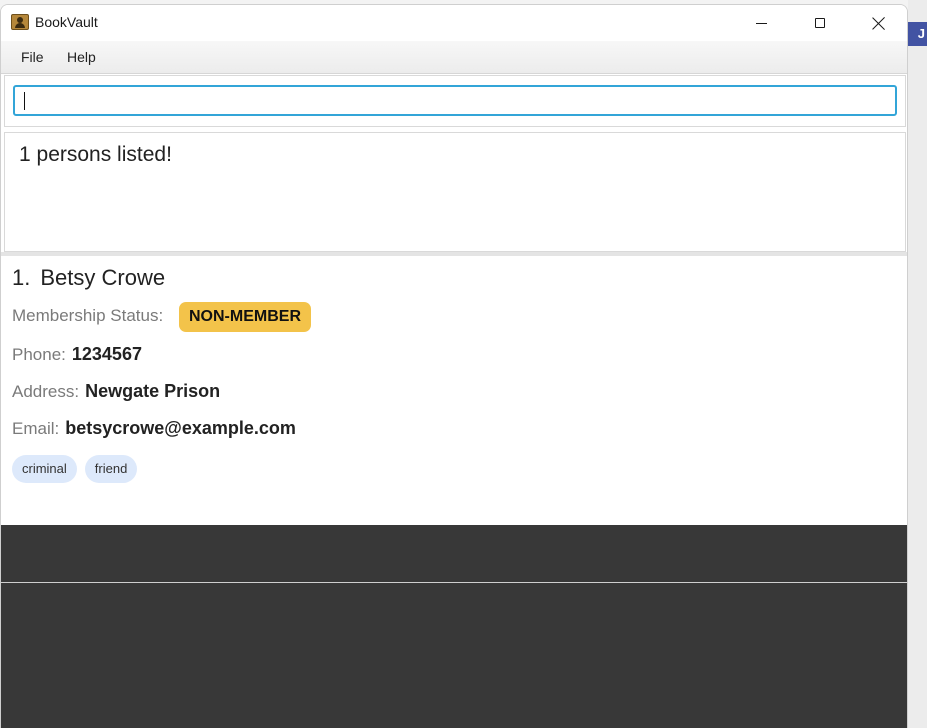  What do you see at coordinates (111, 469) in the screenshot?
I see `tag-friend: friend` at bounding box center [111, 469].